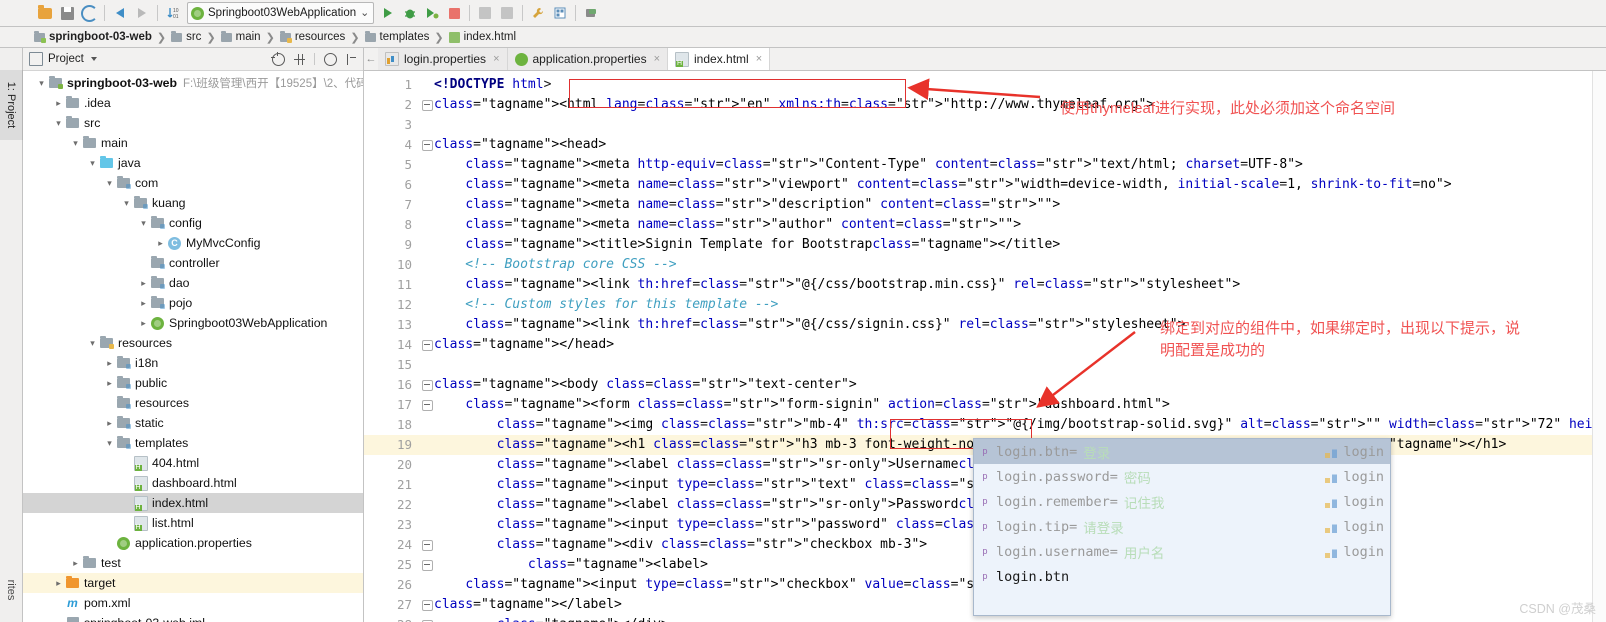 Image resolution: width=1606 pixels, height=622 pixels. Describe the element at coordinates (560, 13) in the screenshot. I see `structure-grid-icon` at that location.